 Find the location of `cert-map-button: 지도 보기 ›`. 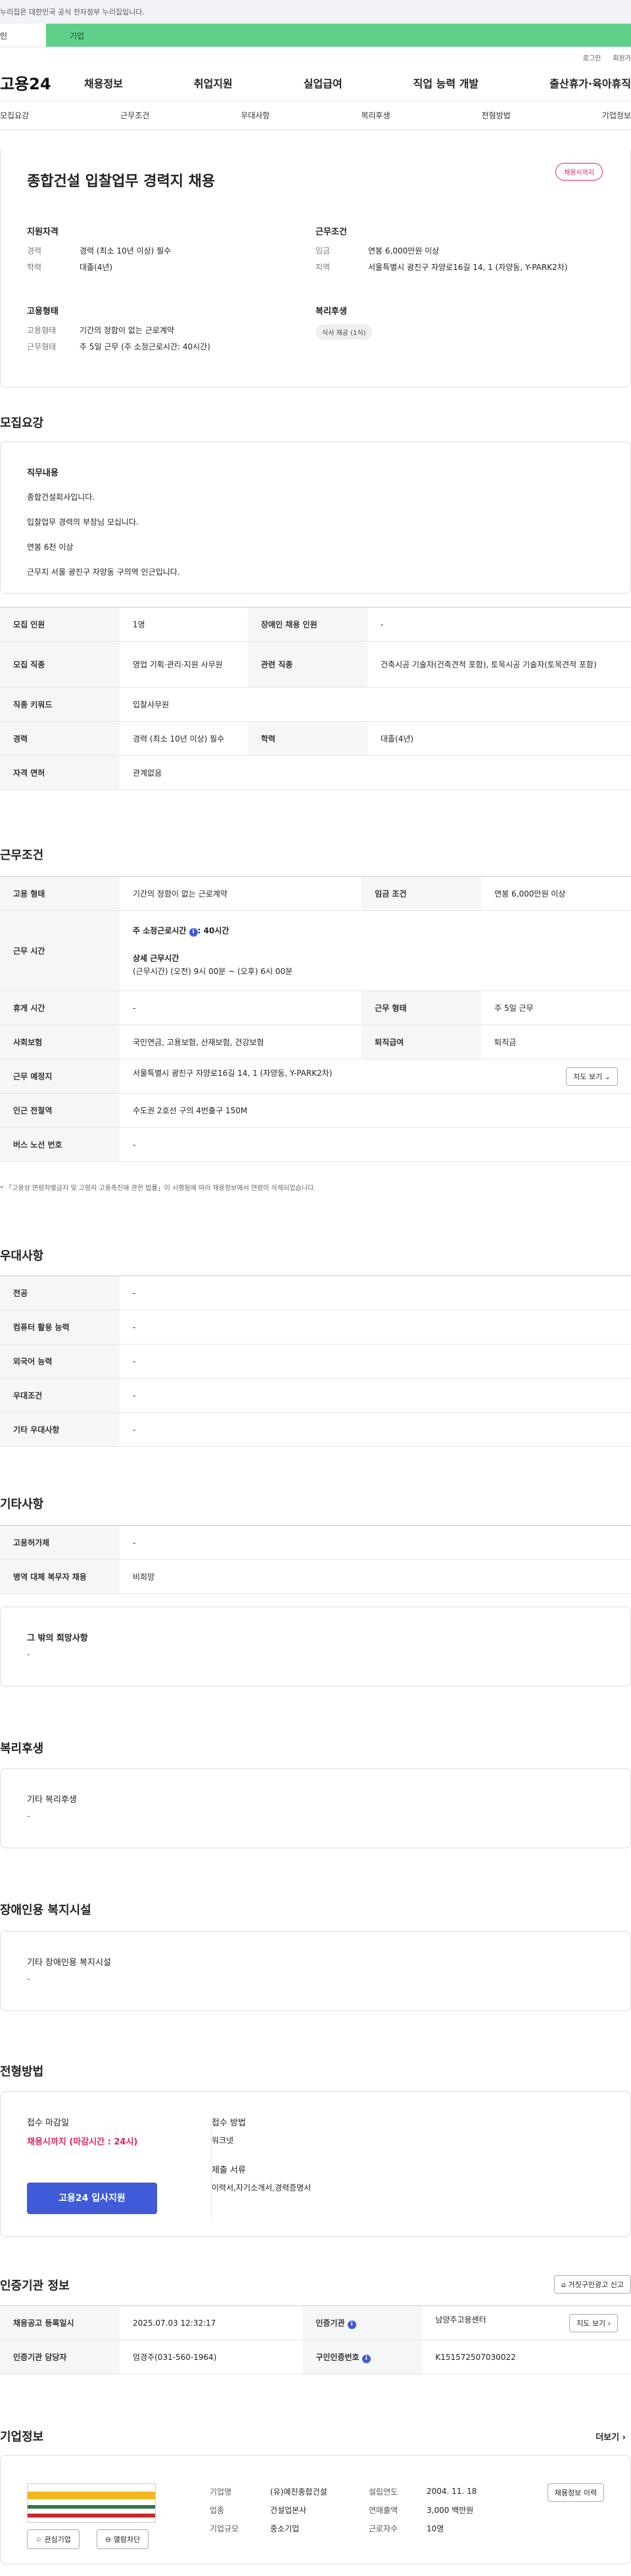

cert-map-button: 지도 보기 › is located at coordinates (594, 2322).